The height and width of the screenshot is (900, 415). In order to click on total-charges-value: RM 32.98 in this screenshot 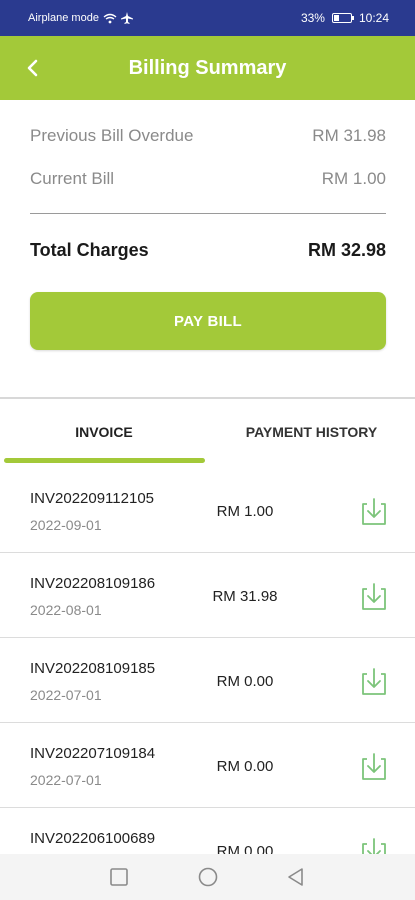, I will do `click(346, 250)`.